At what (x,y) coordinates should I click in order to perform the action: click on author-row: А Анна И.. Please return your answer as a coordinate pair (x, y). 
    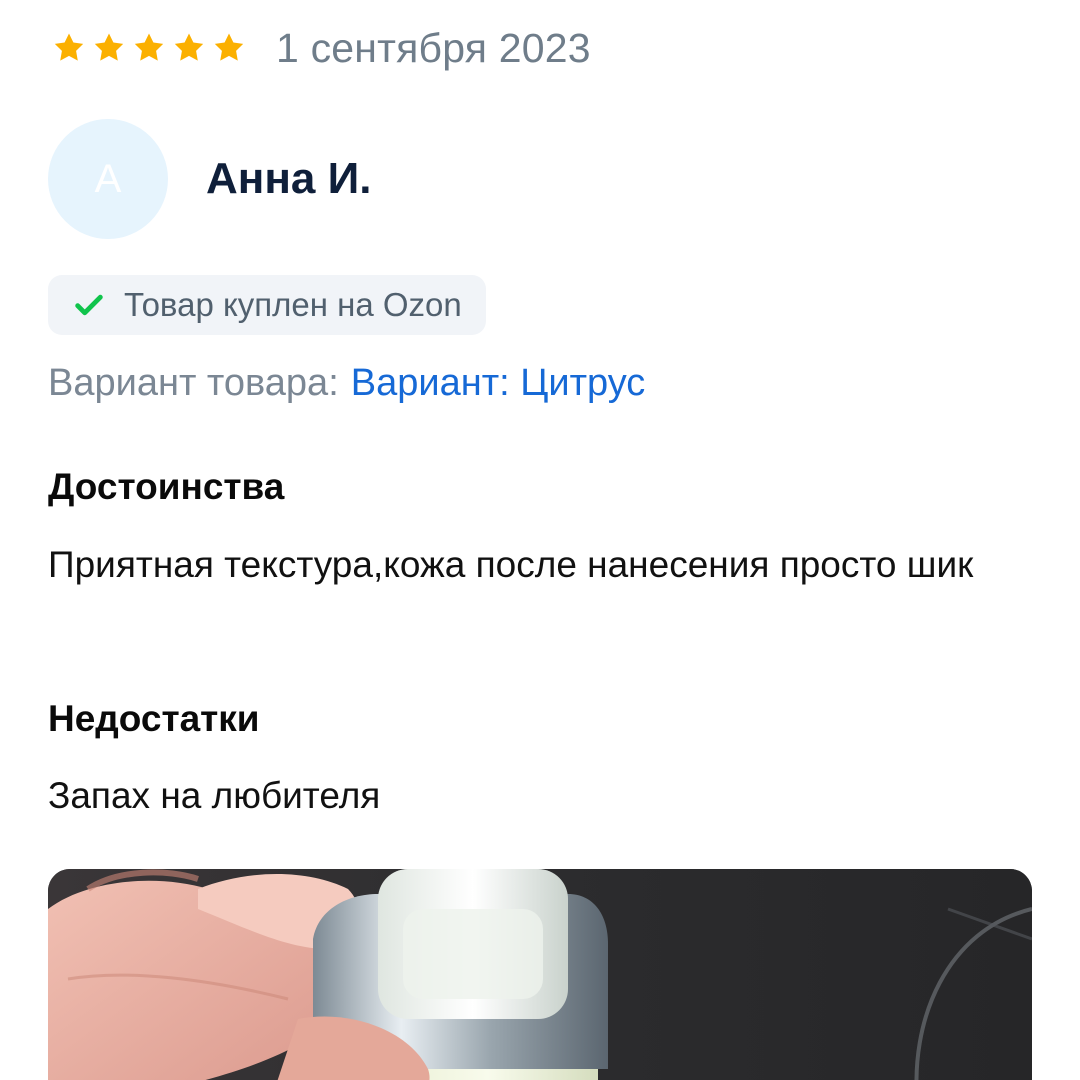
    Looking at the image, I should click on (209, 179).